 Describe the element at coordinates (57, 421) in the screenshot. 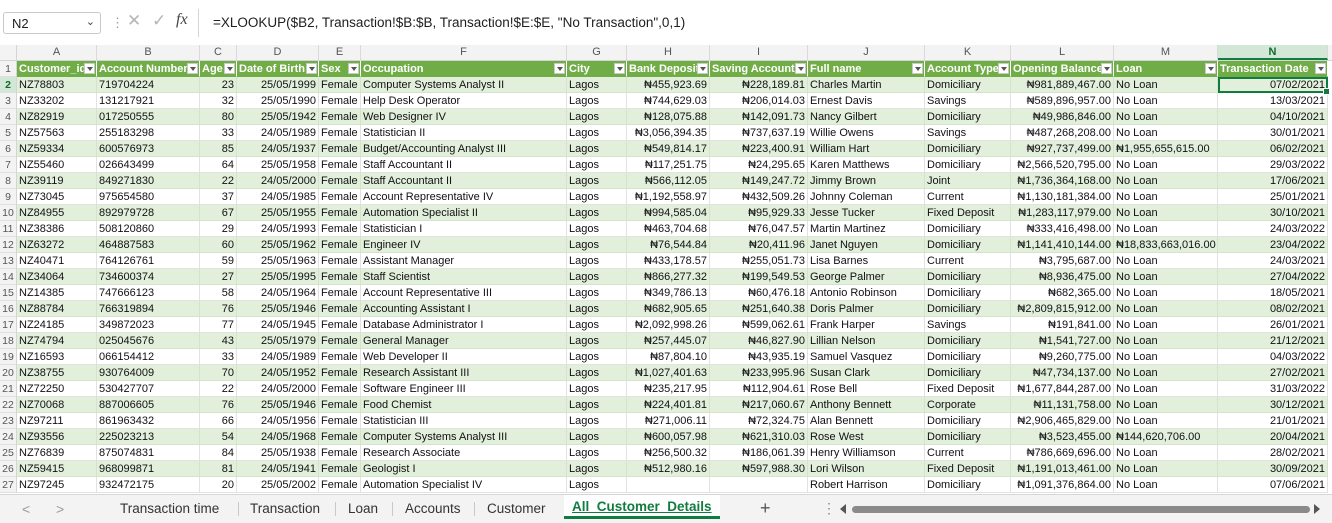

I see `table-cell: NZ97211` at that location.